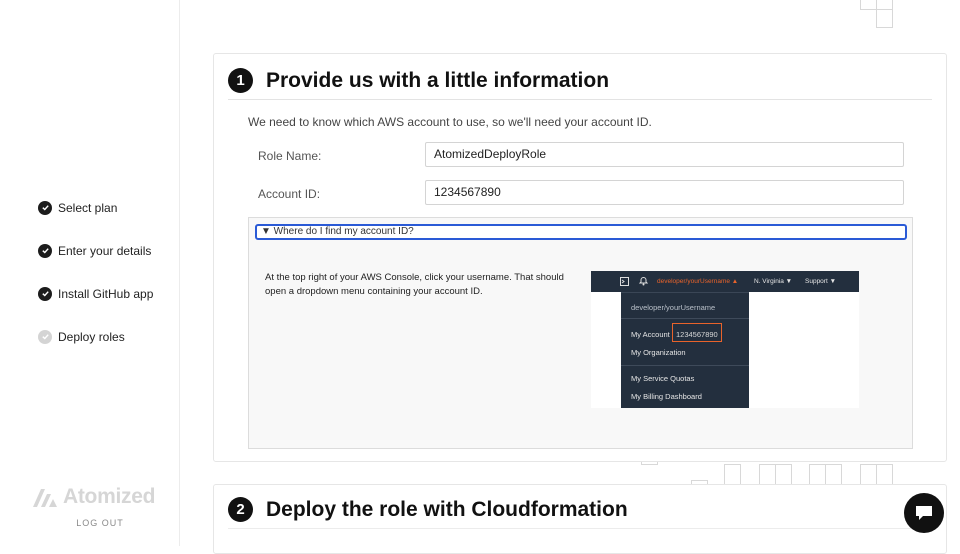 The image size is (960, 554). What do you see at coordinates (240, 80) in the screenshot?
I see `step-number-badge: 1` at bounding box center [240, 80].